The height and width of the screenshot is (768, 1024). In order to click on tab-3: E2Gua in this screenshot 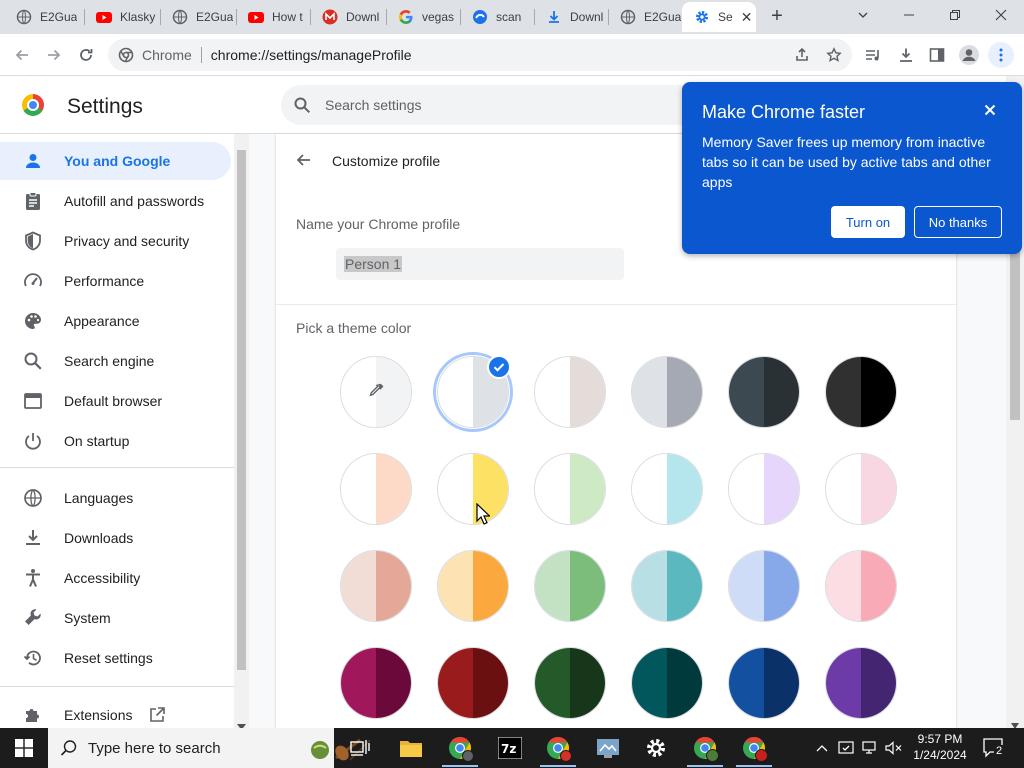, I will do `click(198, 17)`.